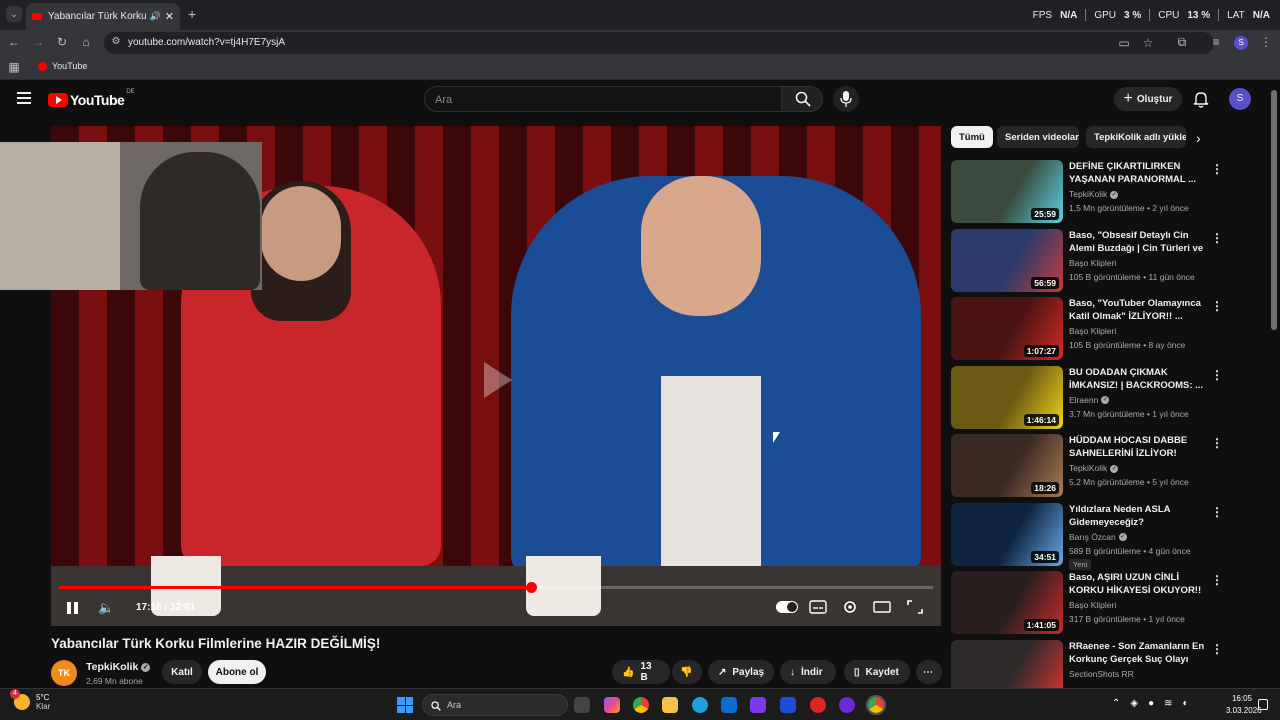  I want to click on hamburger-menu-icon, so click(24, 99).